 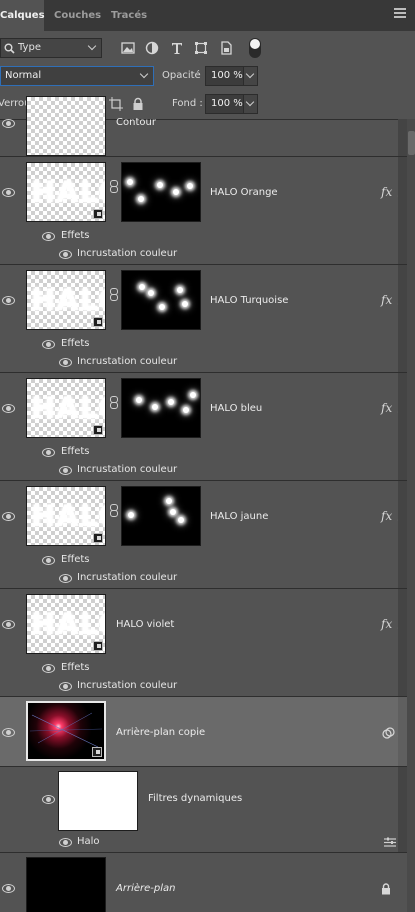 I want to click on opacity-input: 100 %, so click(x=224, y=76).